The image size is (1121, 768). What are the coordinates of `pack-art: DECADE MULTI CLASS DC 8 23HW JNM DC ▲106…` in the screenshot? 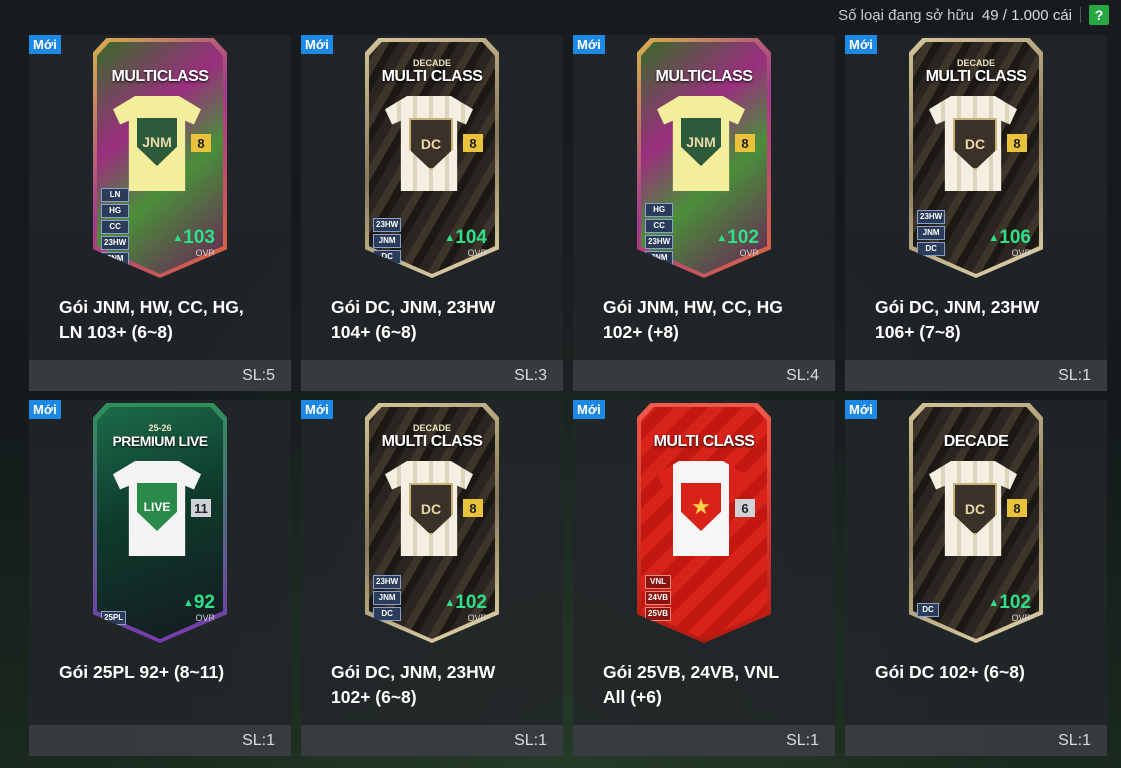 It's located at (976, 160).